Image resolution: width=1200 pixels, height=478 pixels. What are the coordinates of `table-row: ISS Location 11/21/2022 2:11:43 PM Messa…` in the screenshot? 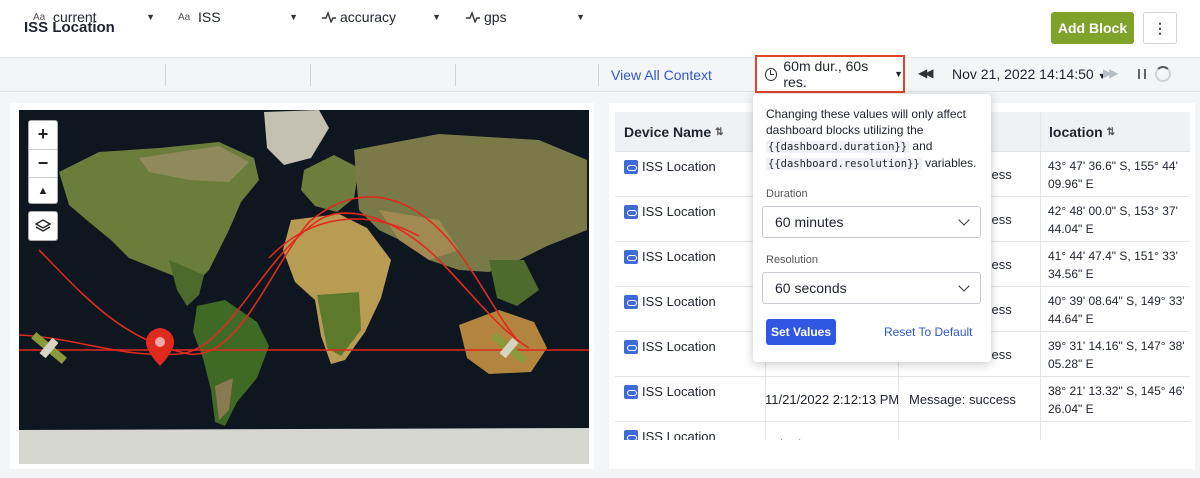 It's located at (902, 431).